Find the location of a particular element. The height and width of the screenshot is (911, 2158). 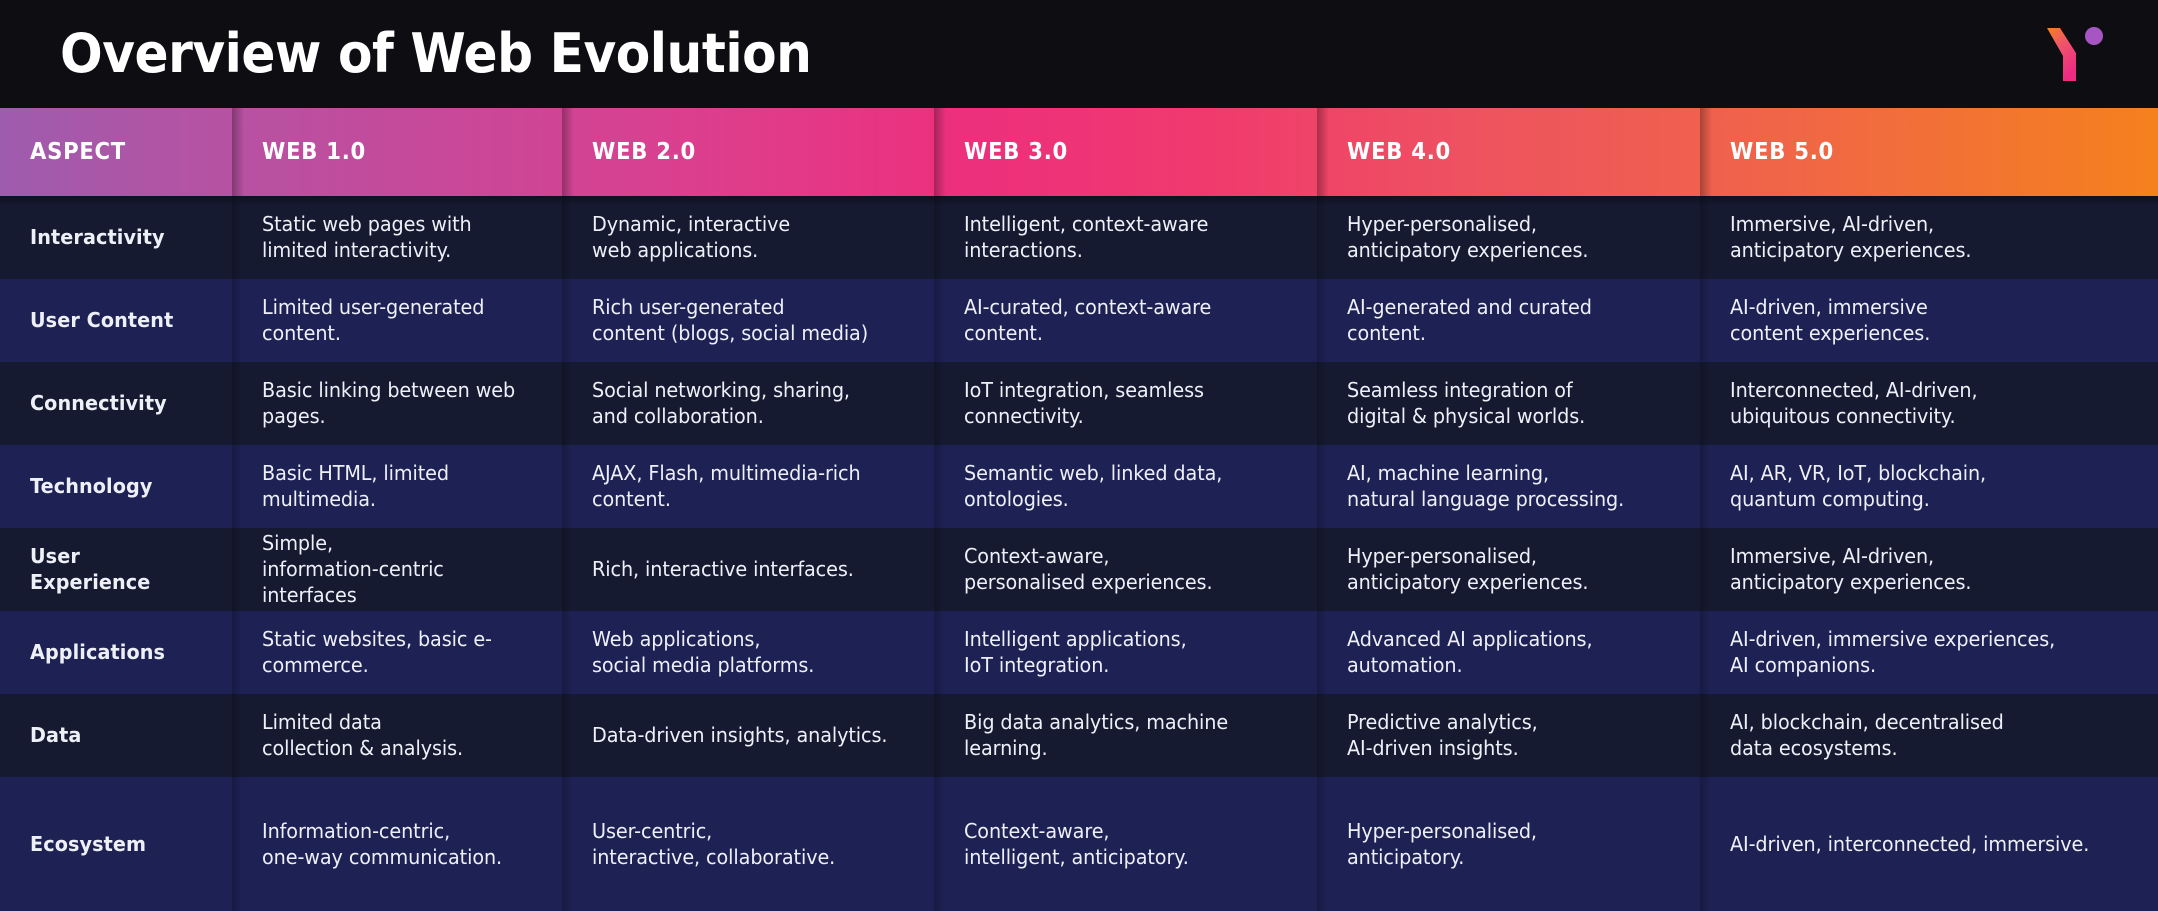

cell-data-web2: Data-driven insights, analytics. is located at coordinates (748, 735).